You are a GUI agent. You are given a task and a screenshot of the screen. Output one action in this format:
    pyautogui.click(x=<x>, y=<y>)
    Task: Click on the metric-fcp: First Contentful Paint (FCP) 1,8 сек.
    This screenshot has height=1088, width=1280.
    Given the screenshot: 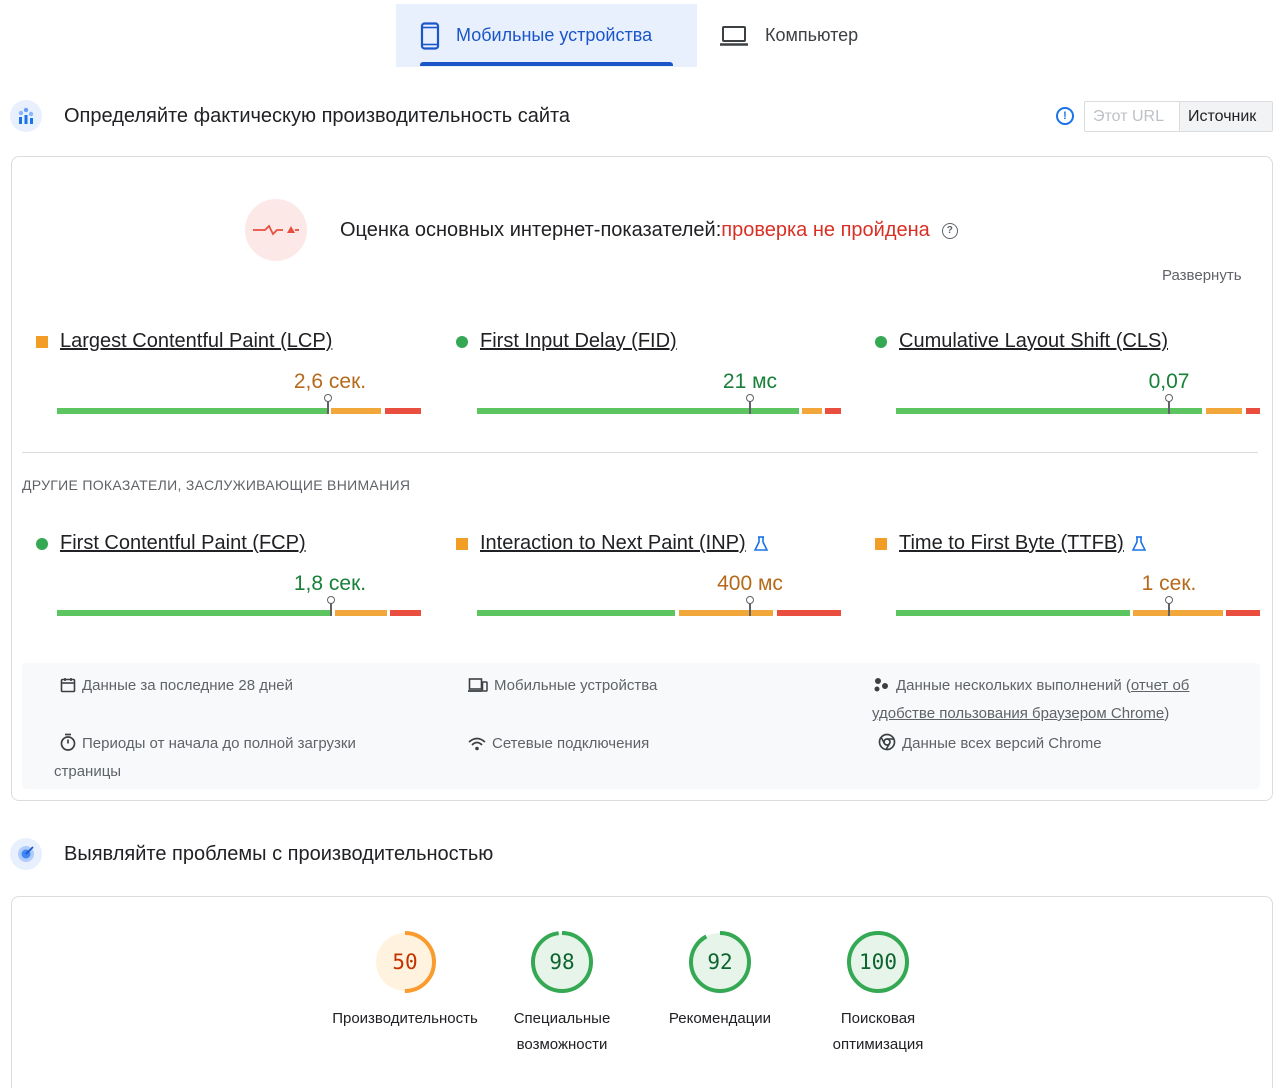 What is the action you would take?
    pyautogui.click(x=228, y=574)
    